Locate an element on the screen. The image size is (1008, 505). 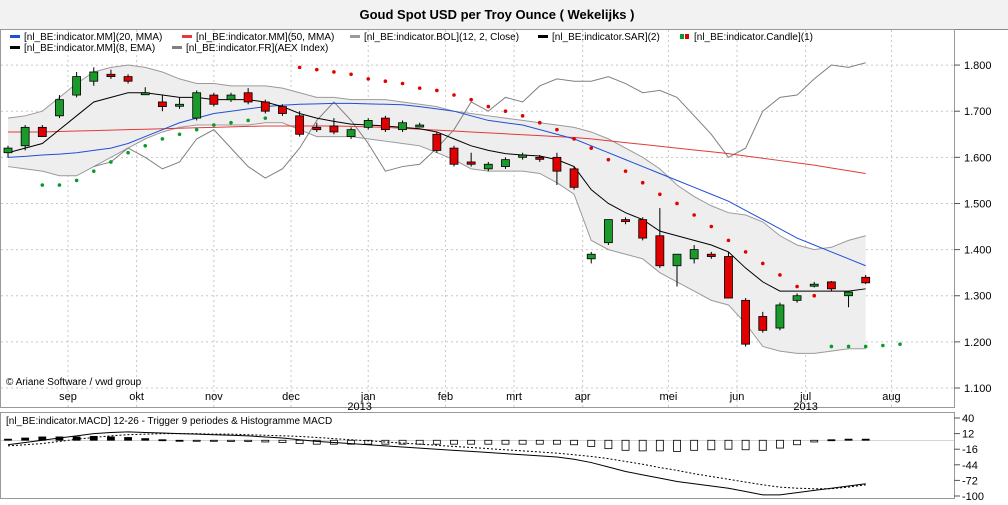
x-tick-label: aug is located at coordinates (891, 397).